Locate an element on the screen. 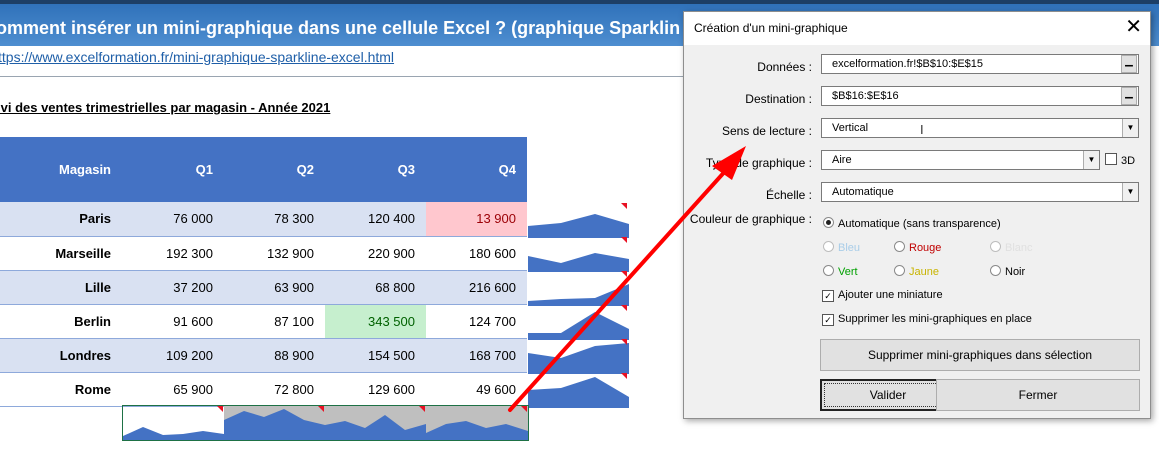 This screenshot has height=460, width=1159. annotation-arrow is located at coordinates (627, 279).